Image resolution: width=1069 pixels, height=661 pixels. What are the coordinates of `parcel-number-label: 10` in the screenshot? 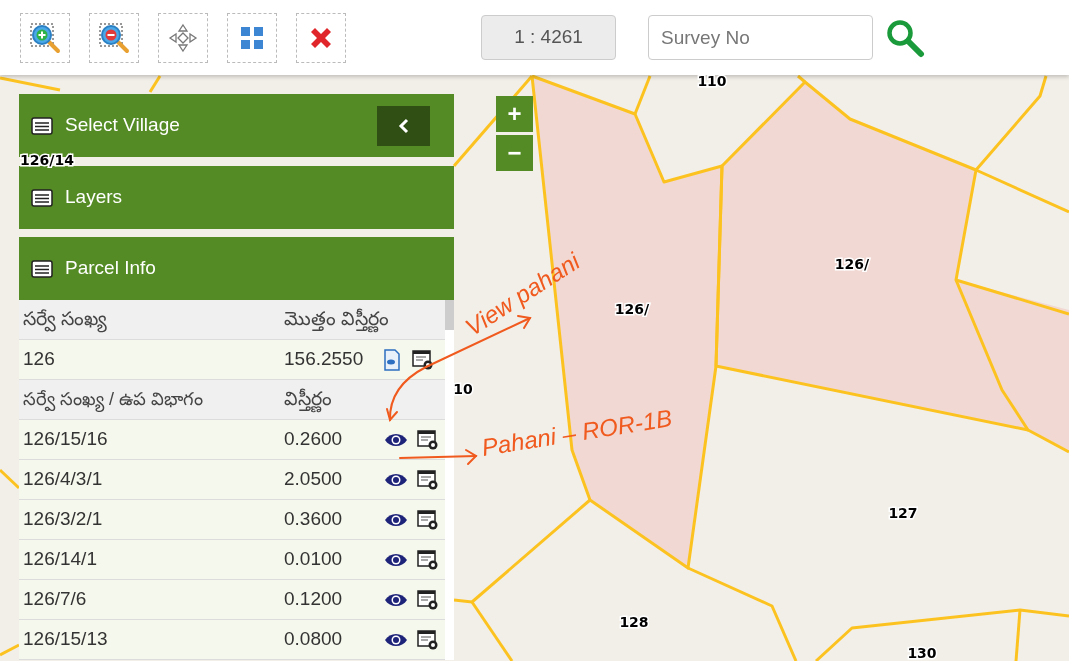 It's located at (463, 389).